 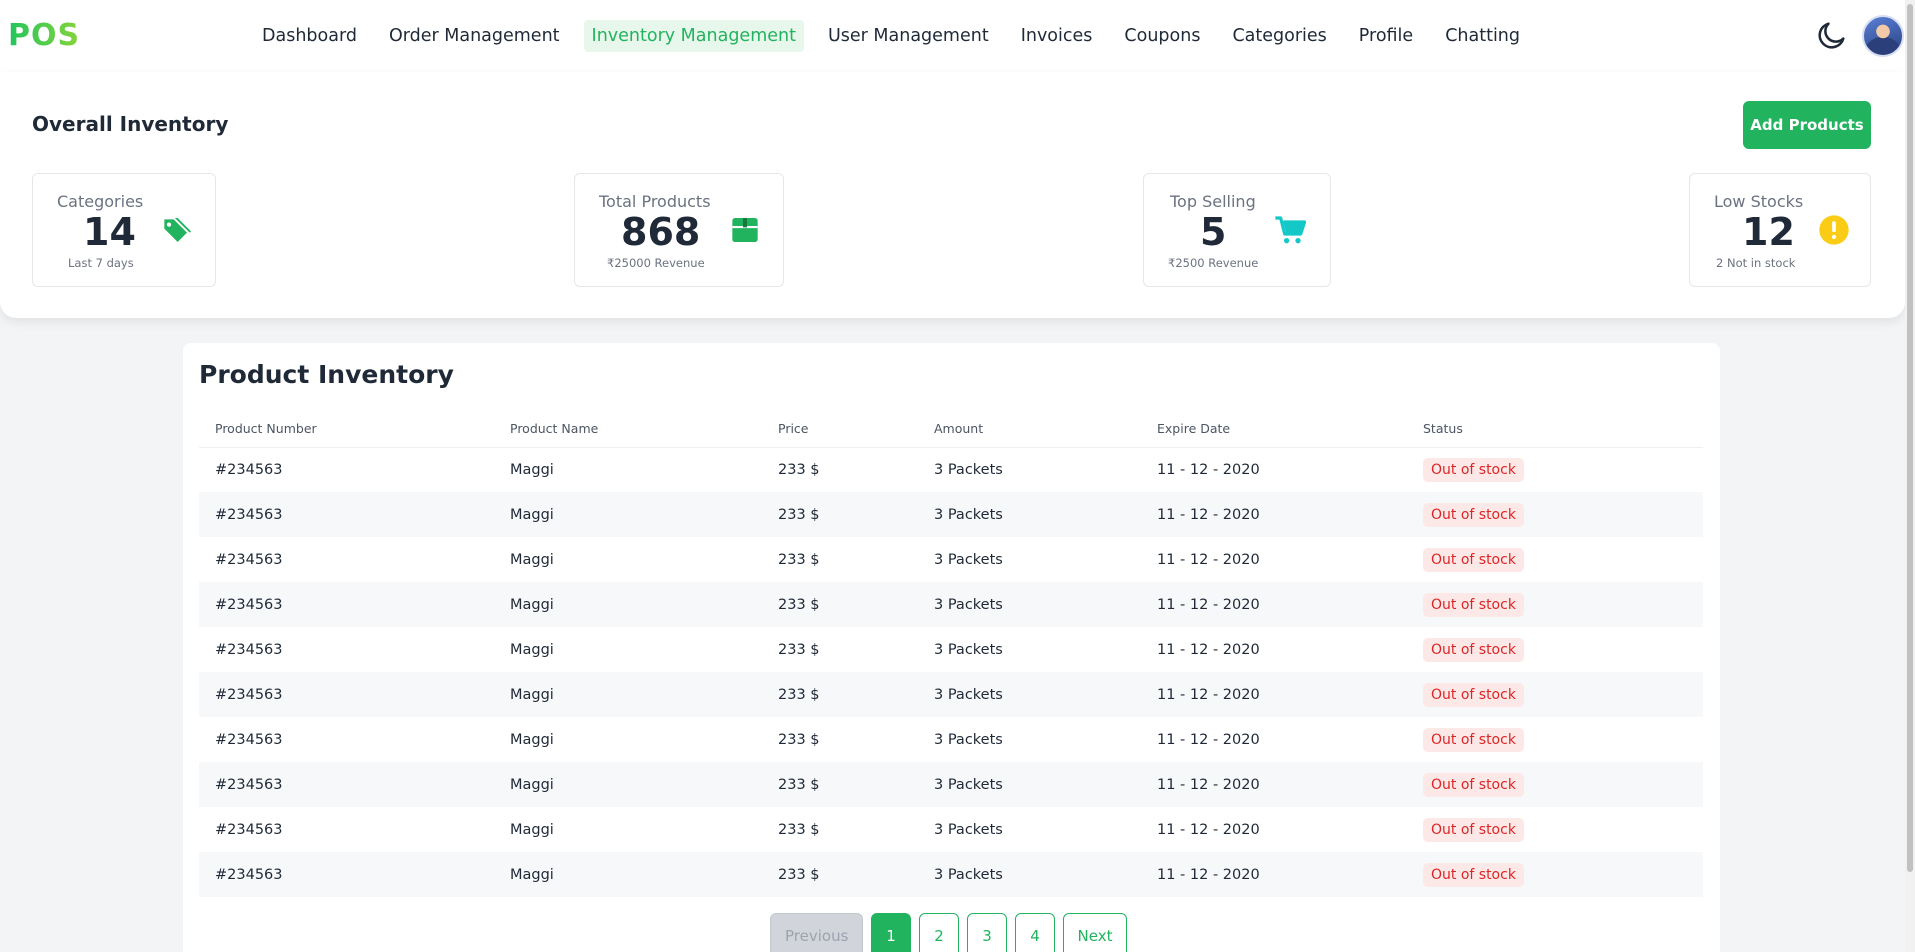 I want to click on warning-icon, so click(x=1834, y=230).